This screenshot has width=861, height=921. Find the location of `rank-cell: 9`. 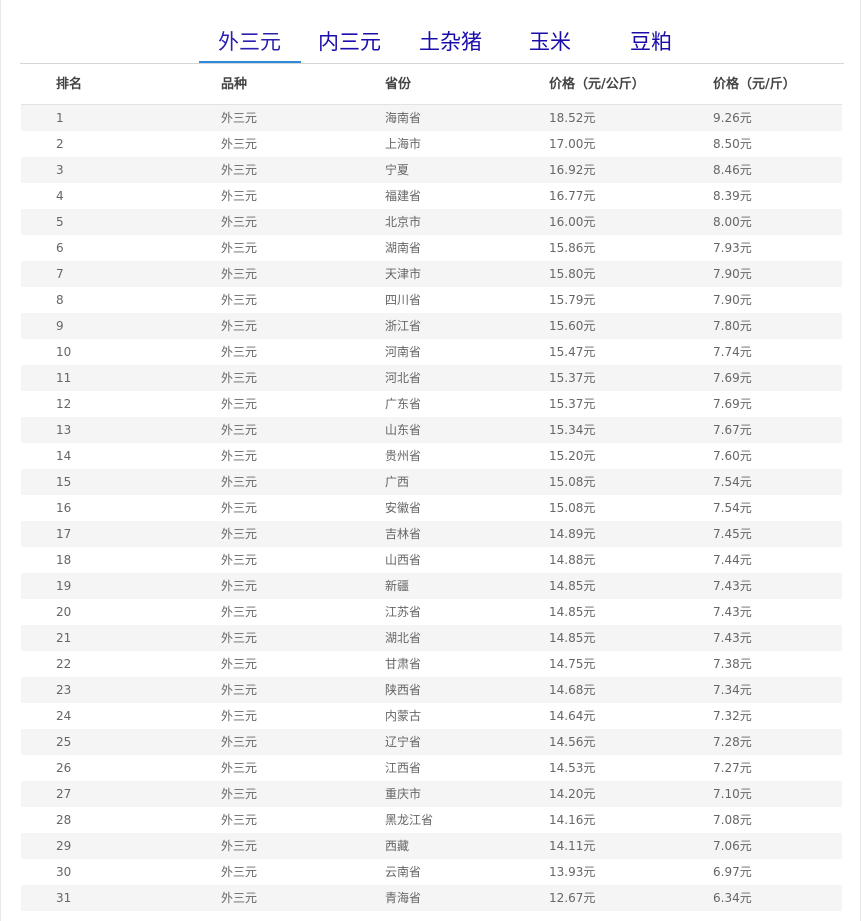

rank-cell: 9 is located at coordinates (60, 326).